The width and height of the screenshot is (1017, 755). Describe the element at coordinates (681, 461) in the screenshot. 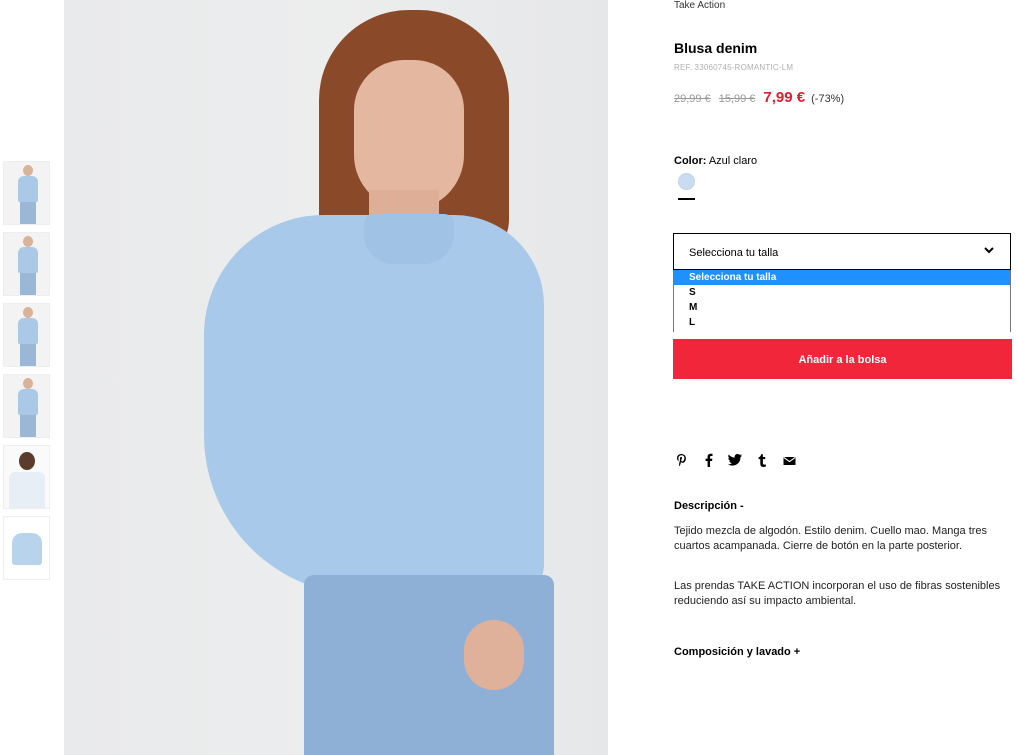

I see `pinterest-icon` at that location.